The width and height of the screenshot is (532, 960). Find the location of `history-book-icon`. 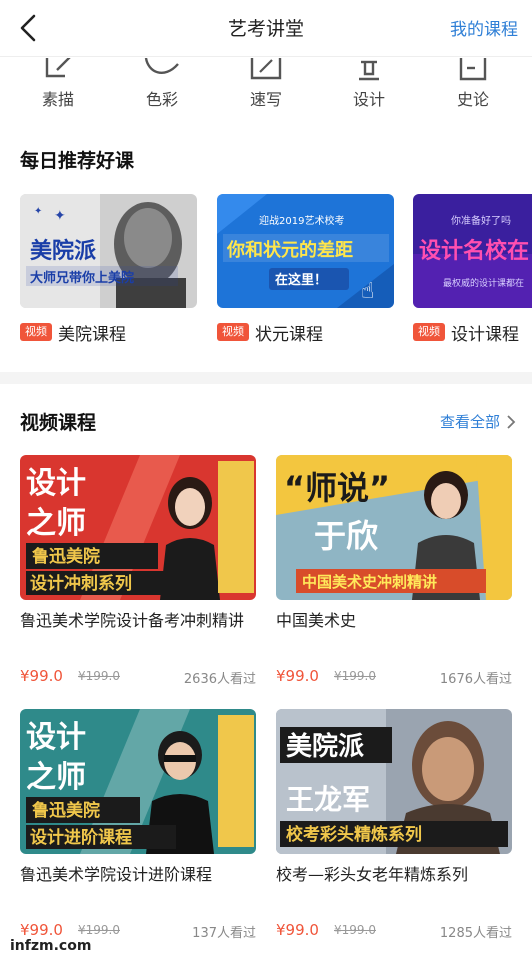

history-book-icon is located at coordinates (473, 69).